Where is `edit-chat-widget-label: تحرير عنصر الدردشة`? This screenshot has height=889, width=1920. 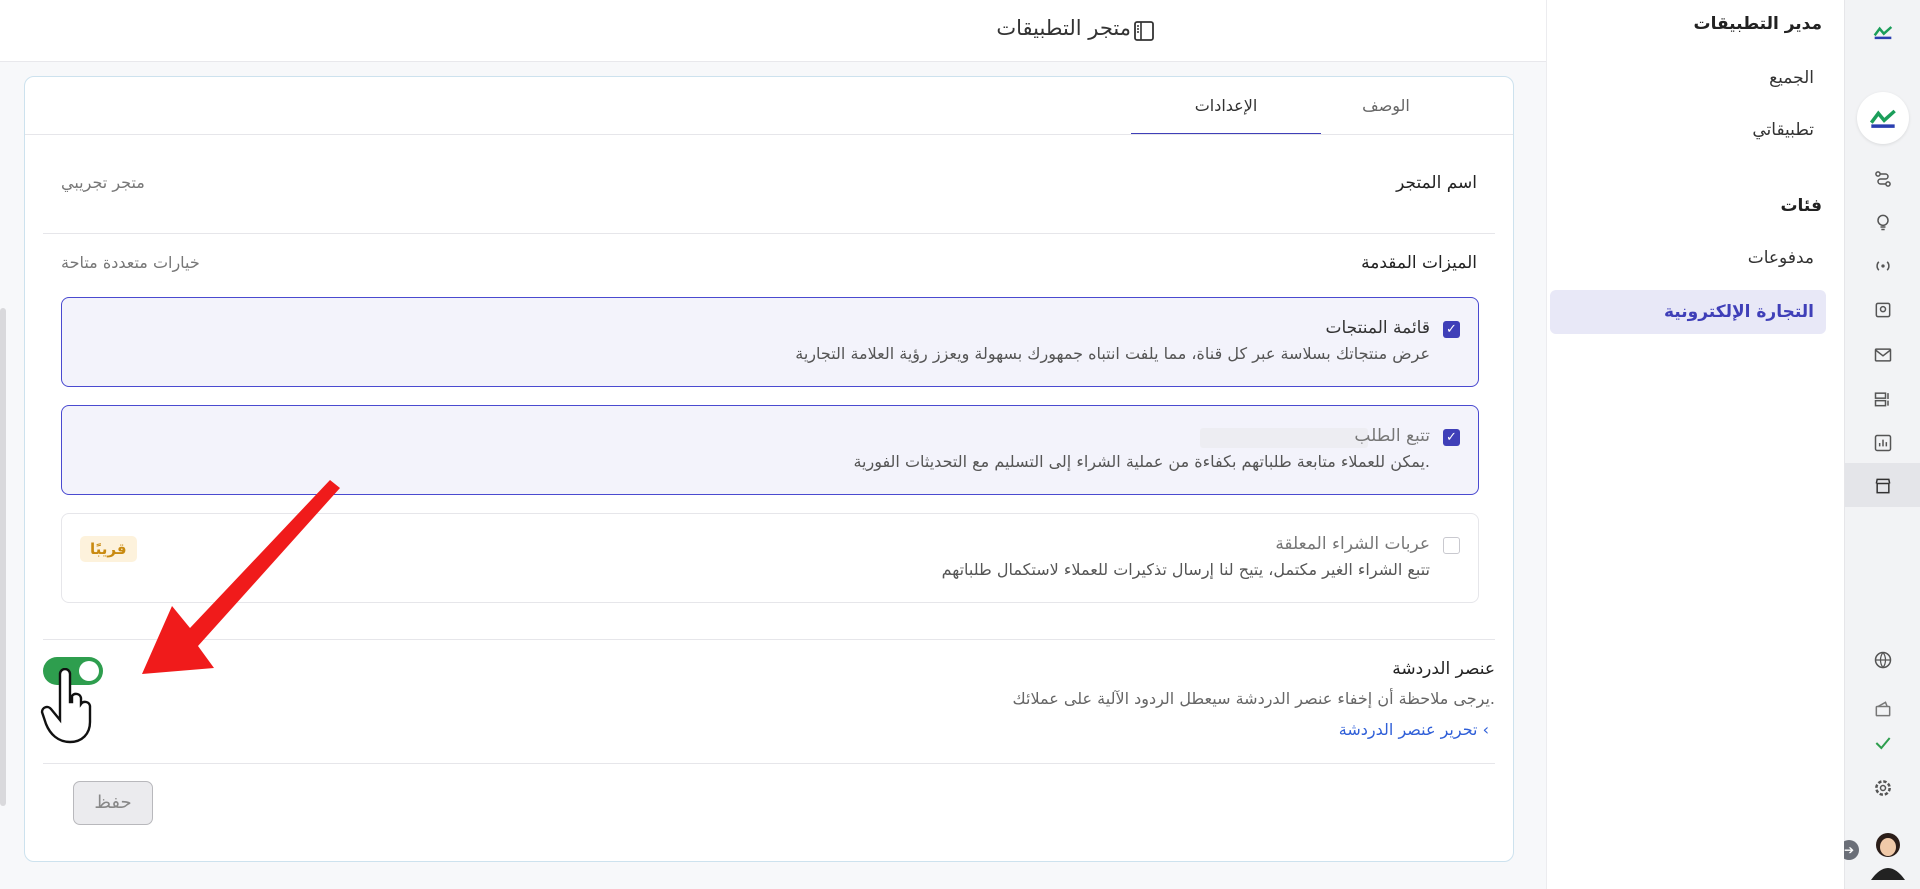
edit-chat-widget-label: تحرير عنصر الدردشة is located at coordinates (1408, 729).